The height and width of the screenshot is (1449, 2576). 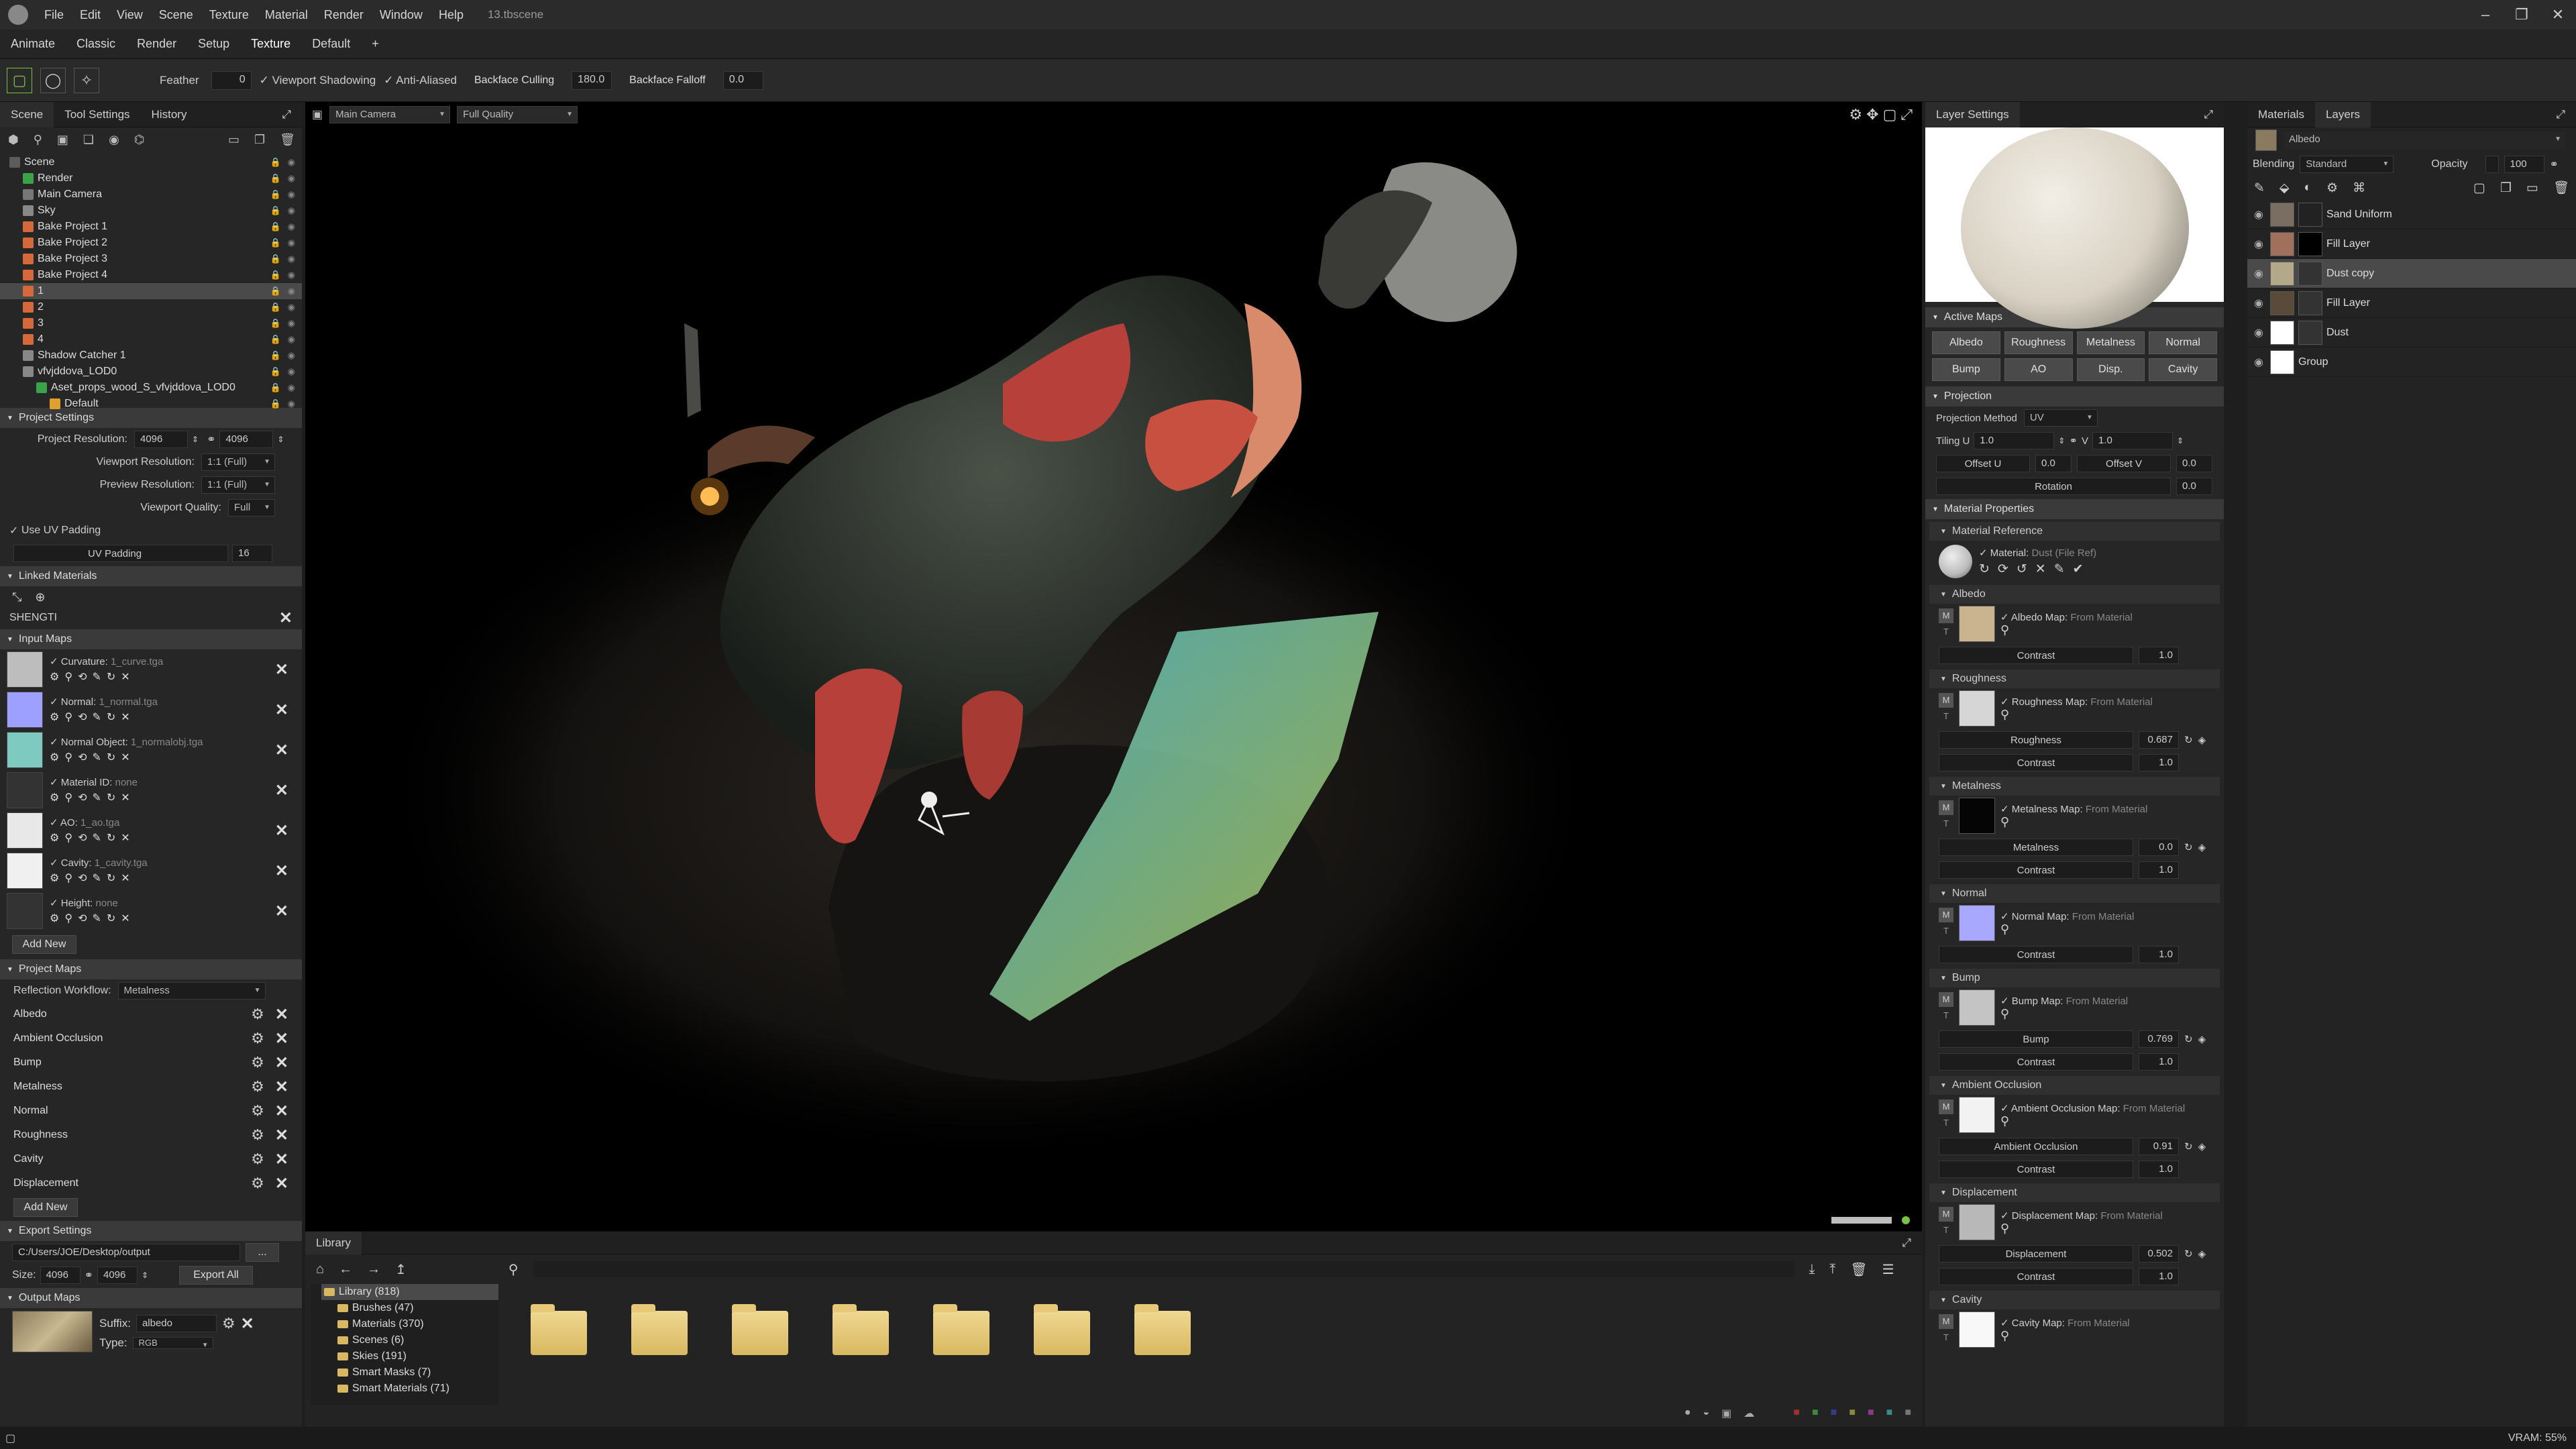 I want to click on channel-header: Normal, so click(x=2074, y=893).